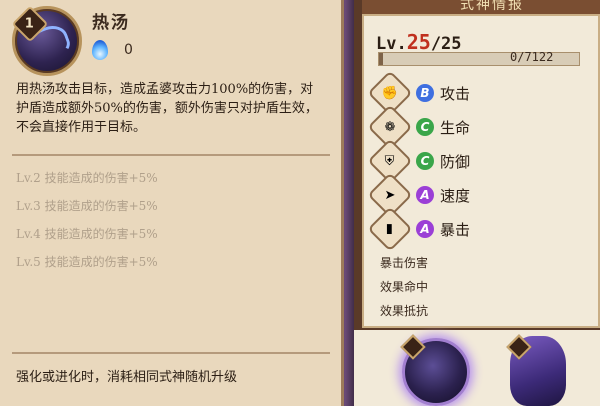 The width and height of the screenshot is (600, 406). I want to click on skill-level-badge-text: 1, so click(30, 24).